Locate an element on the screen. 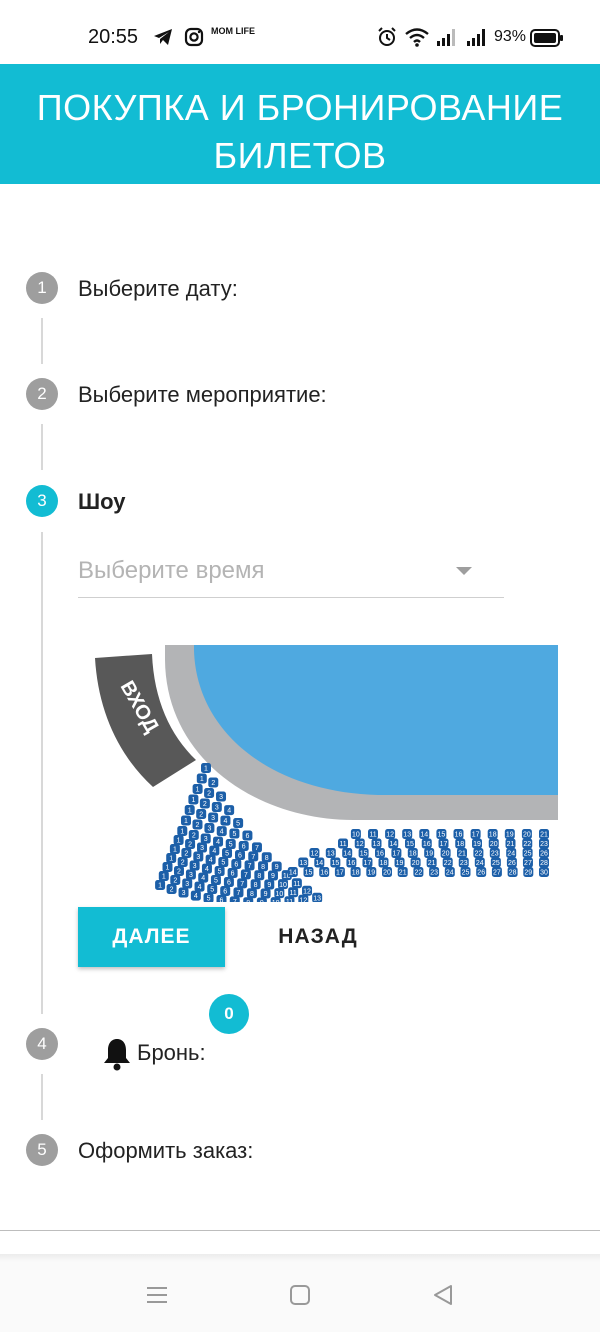  menu-icon is located at coordinates (157, 1297).